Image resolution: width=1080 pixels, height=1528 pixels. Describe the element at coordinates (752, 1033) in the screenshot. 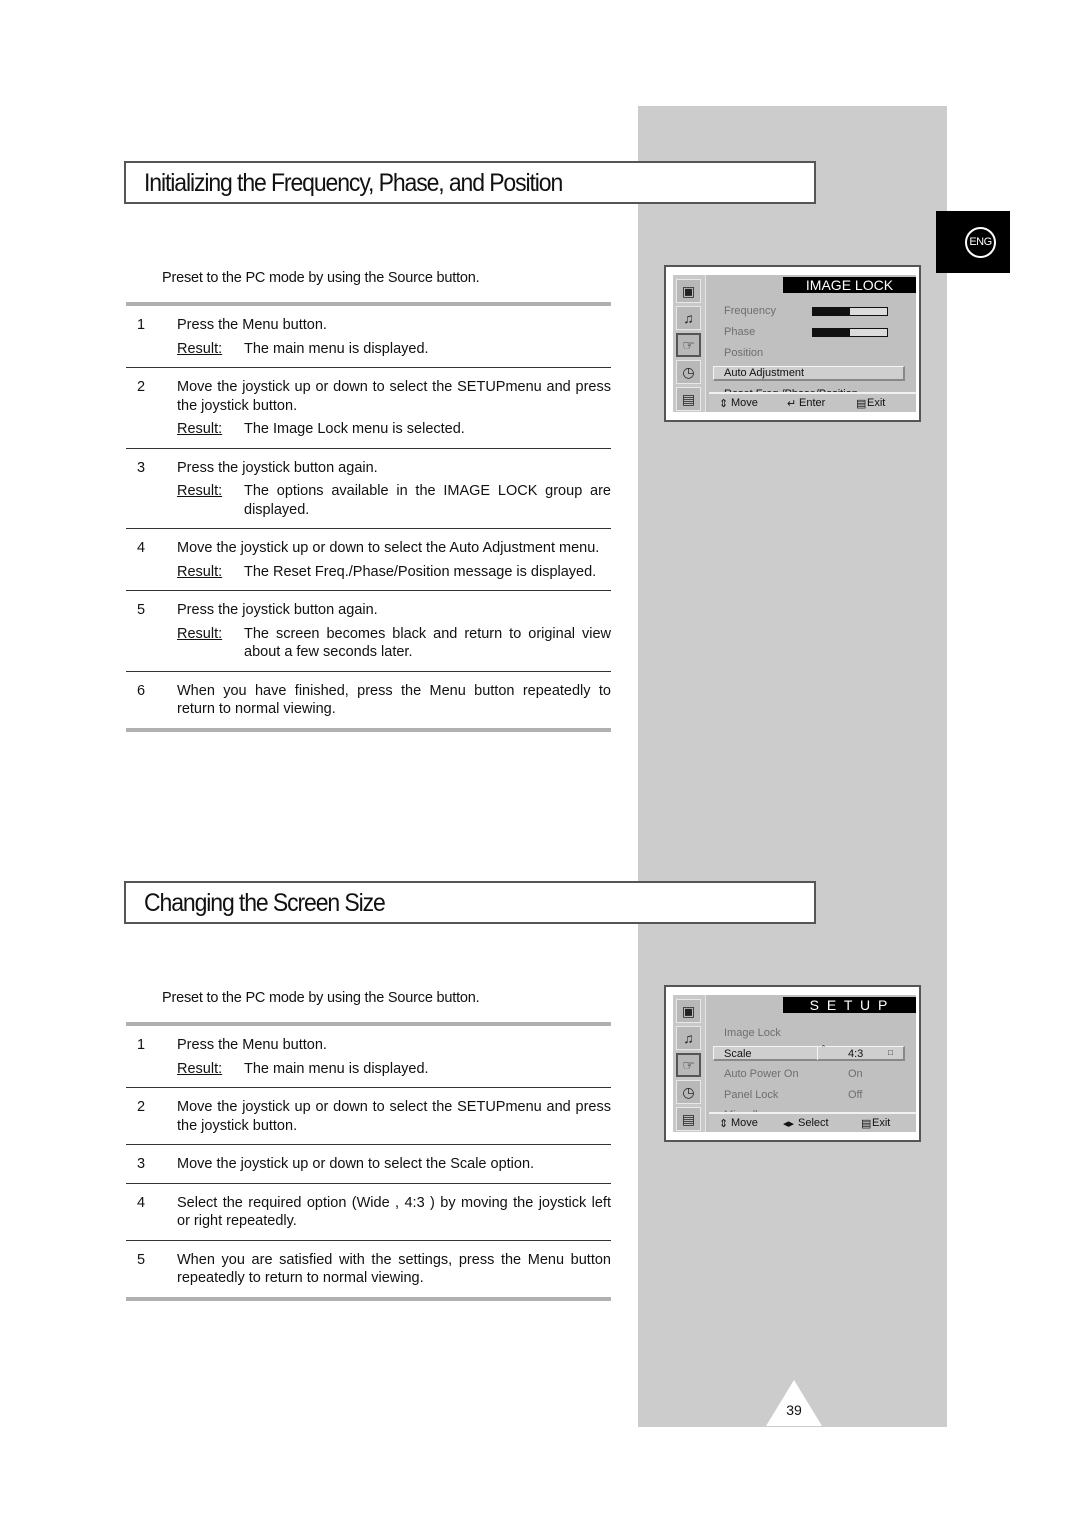

I see `osd-item-image-lock: Image Lock` at that location.